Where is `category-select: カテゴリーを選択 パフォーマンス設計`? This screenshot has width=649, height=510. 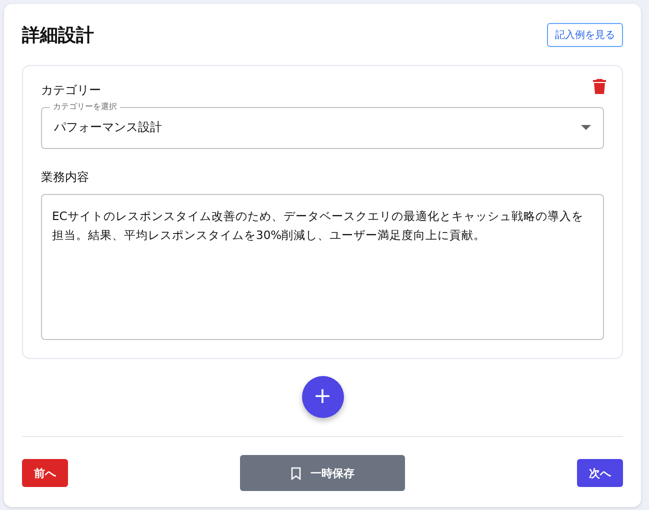
category-select: カテゴリーを選択 パフォーマンス設計 is located at coordinates (322, 125).